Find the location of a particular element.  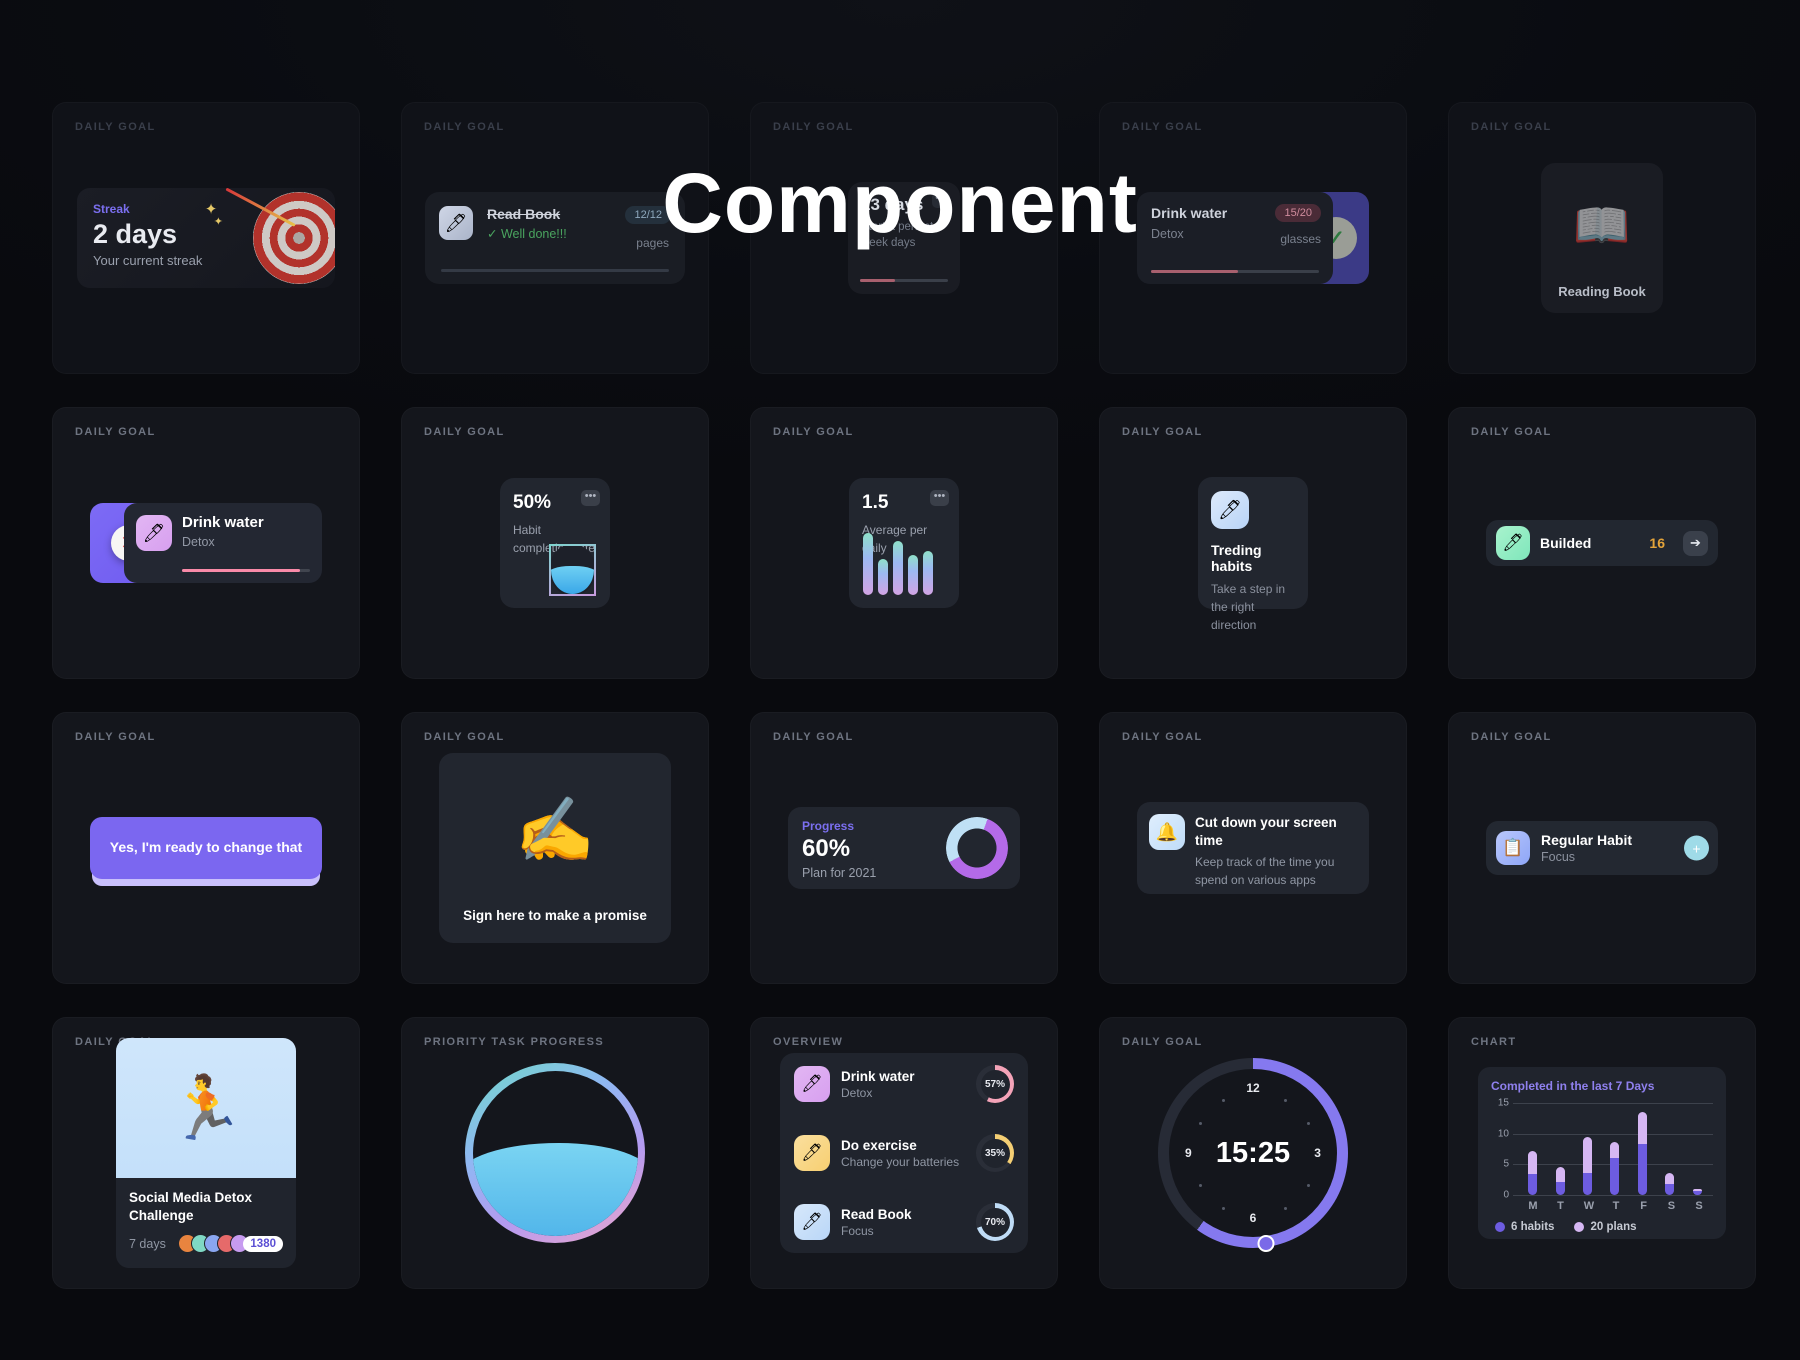

list-item-sub: Focus is located at coordinates (857, 1230).